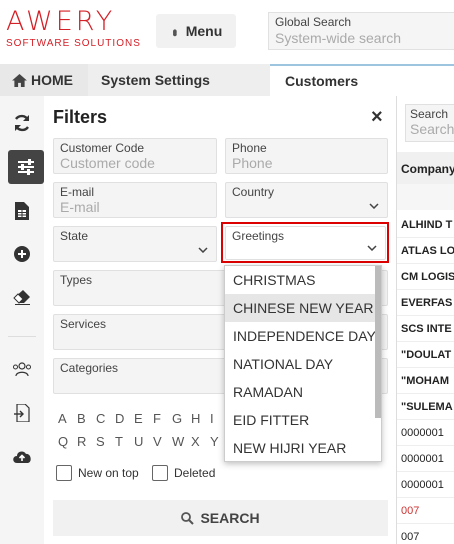  What do you see at coordinates (425, 329) in the screenshot?
I see `table-row: SCS INTE` at bounding box center [425, 329].